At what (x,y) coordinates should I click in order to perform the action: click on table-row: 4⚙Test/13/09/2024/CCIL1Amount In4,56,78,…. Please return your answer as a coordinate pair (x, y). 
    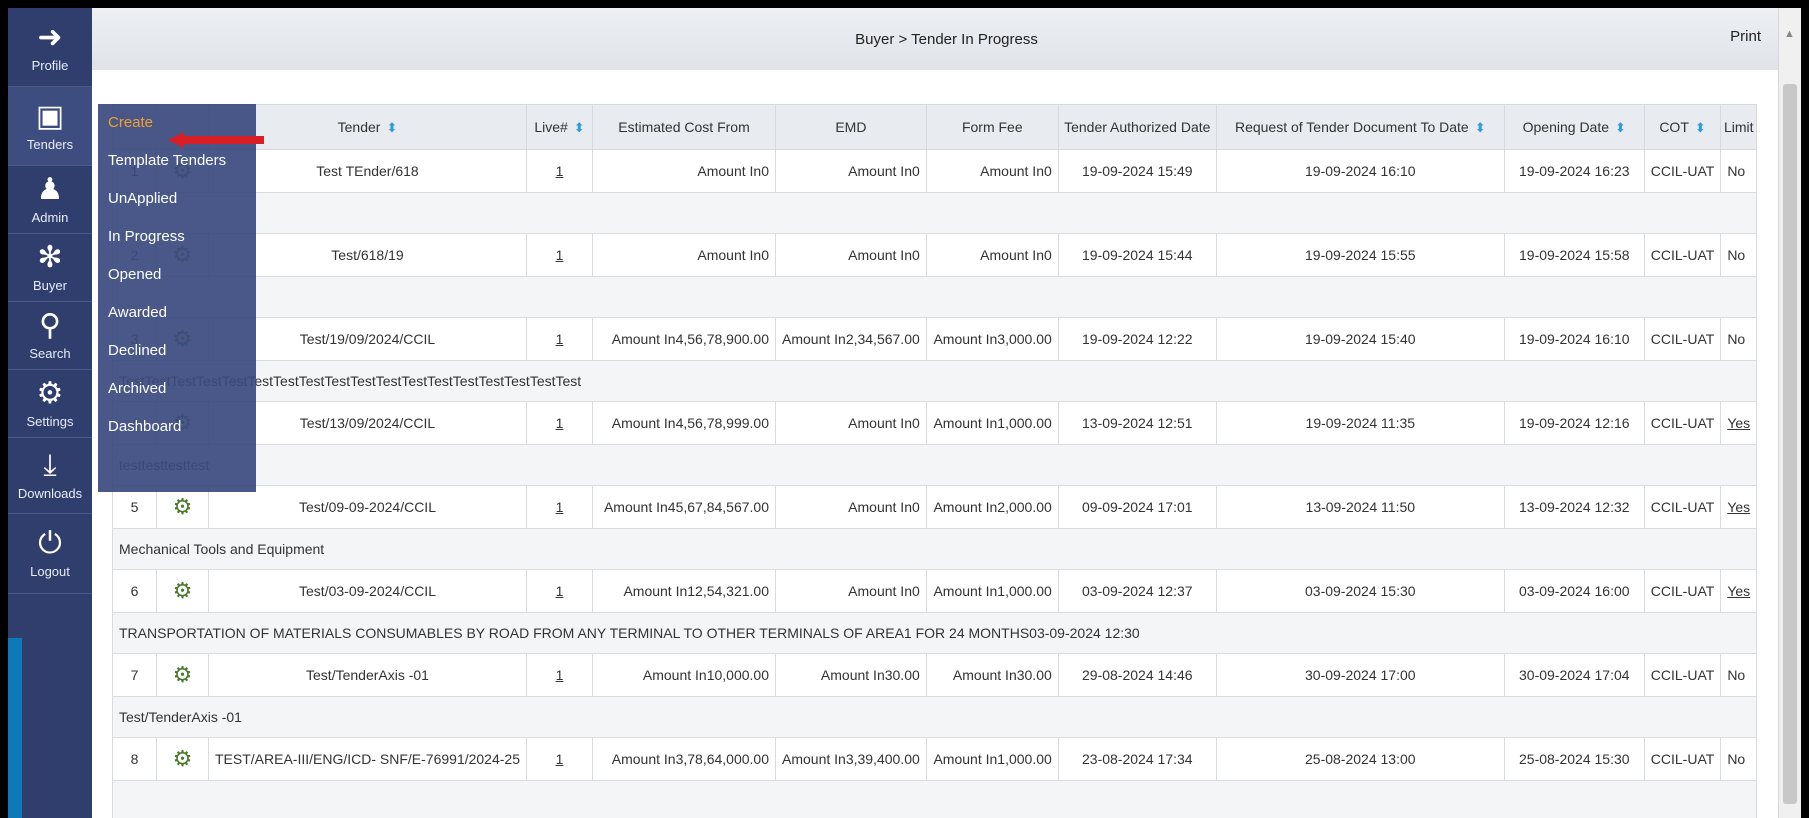
    Looking at the image, I should click on (935, 423).